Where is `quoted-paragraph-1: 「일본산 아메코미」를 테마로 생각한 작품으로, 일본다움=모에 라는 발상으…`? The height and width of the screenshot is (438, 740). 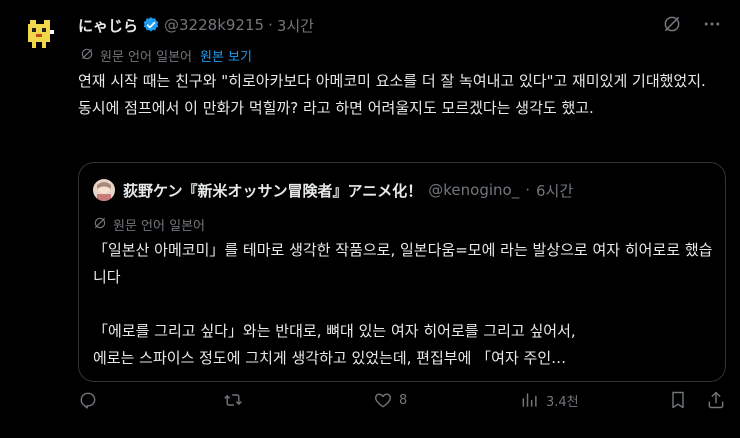 quoted-paragraph-1: 「일본산 아메코미」를 테마로 생각한 작품으로, 일본다움=모에 라는 발상으… is located at coordinates (403, 263).